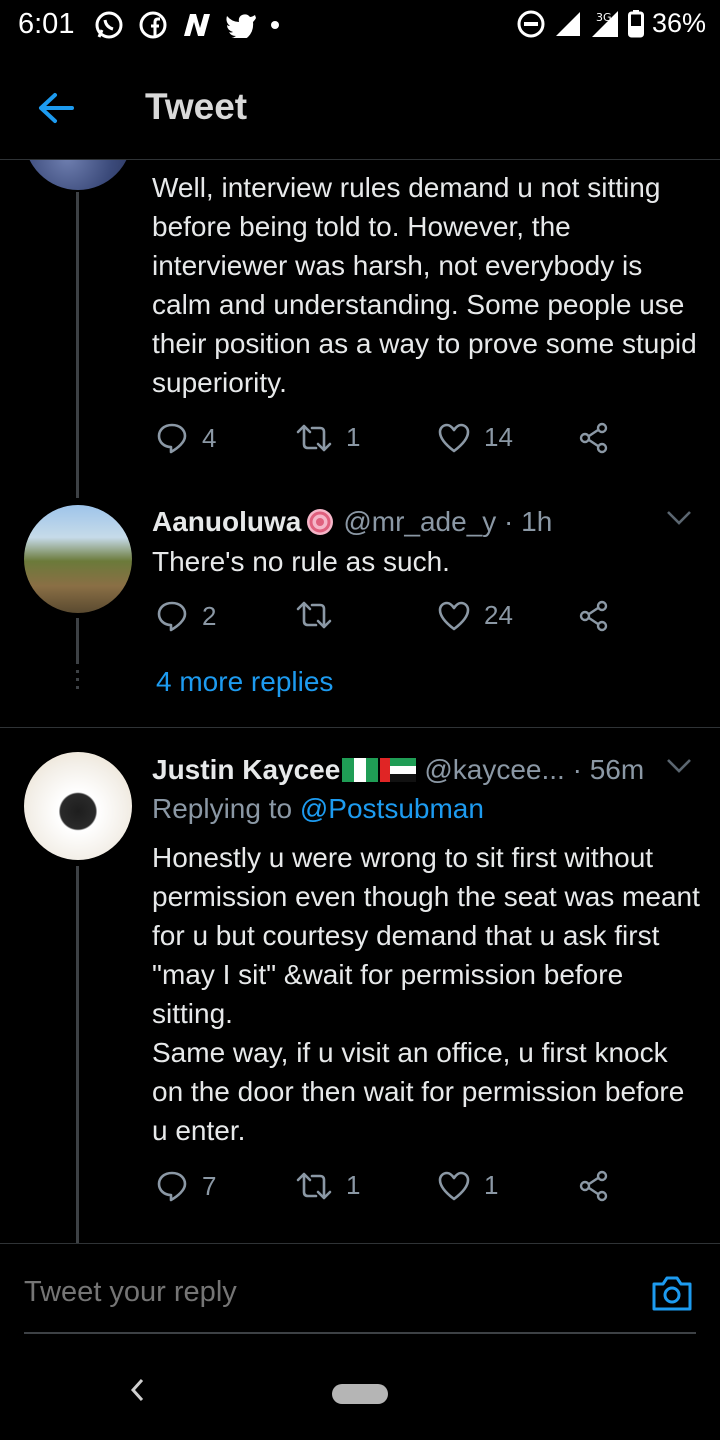 This screenshot has width=720, height=1440. Describe the element at coordinates (196, 106) in the screenshot. I see `page-title: Tweet` at that location.